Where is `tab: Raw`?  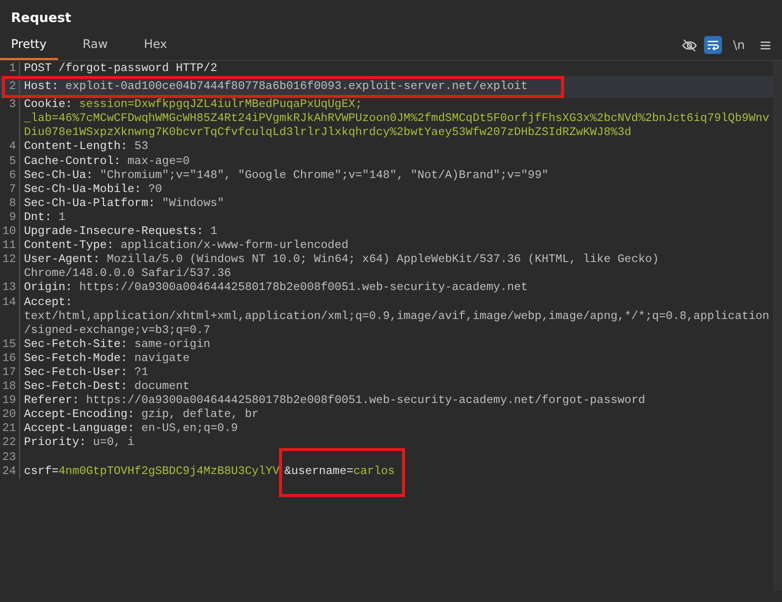
tab: Raw is located at coordinates (95, 45).